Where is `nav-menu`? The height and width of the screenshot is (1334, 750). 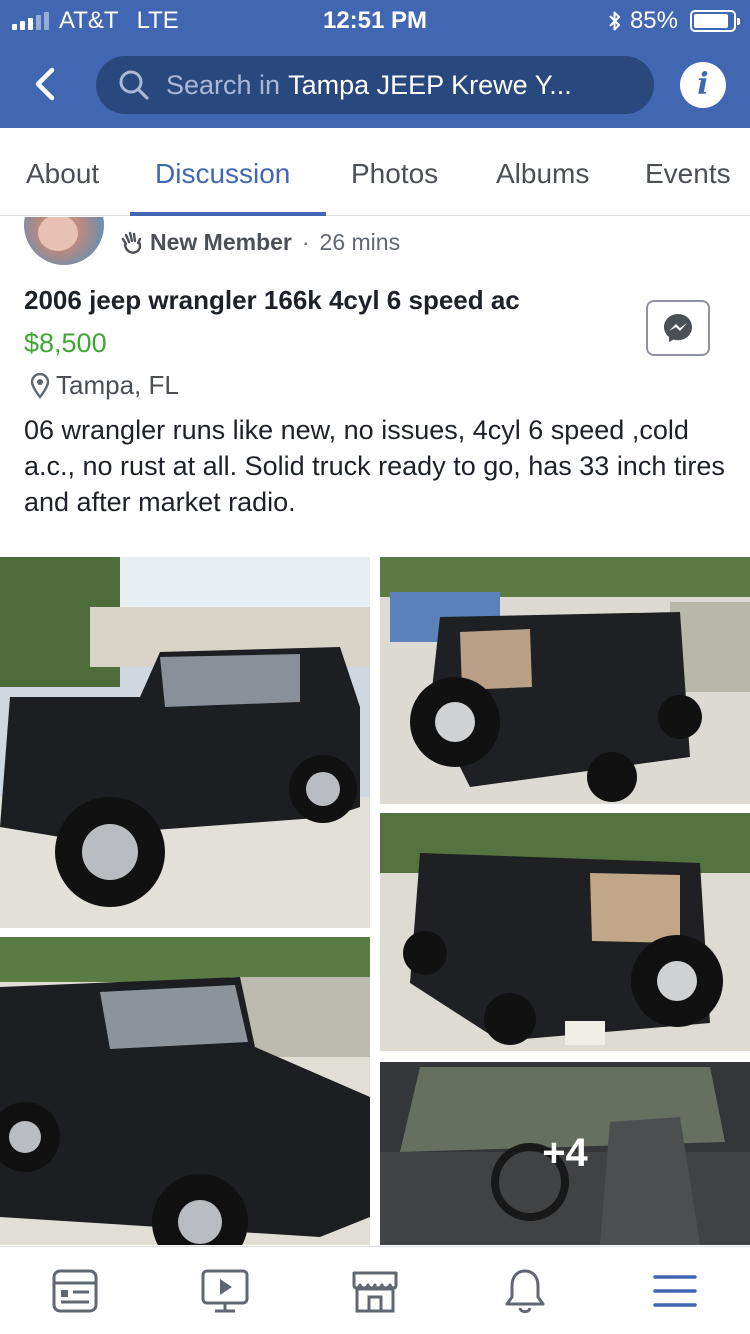
nav-menu is located at coordinates (675, 1291).